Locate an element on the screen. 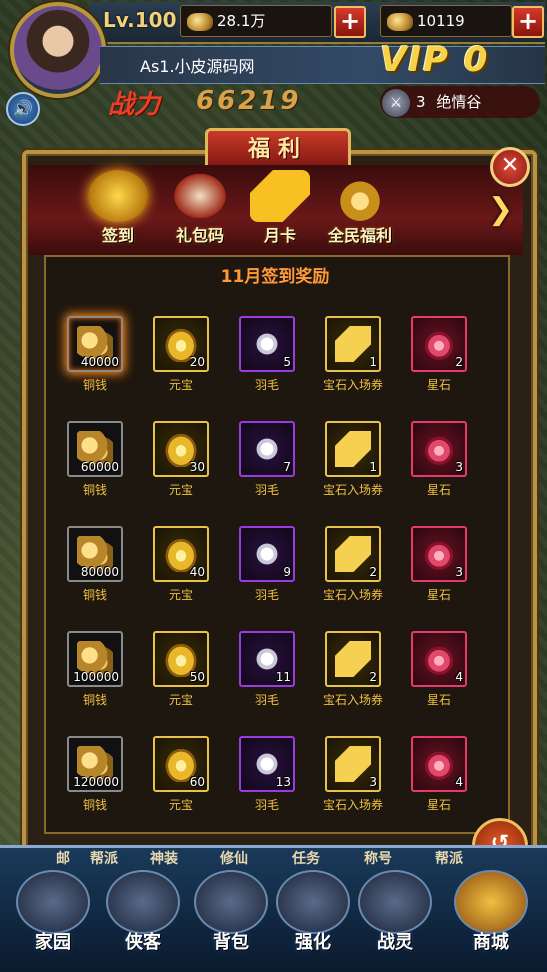 The image size is (547, 972). tab-monthly-card: 月卡 is located at coordinates (280, 210).